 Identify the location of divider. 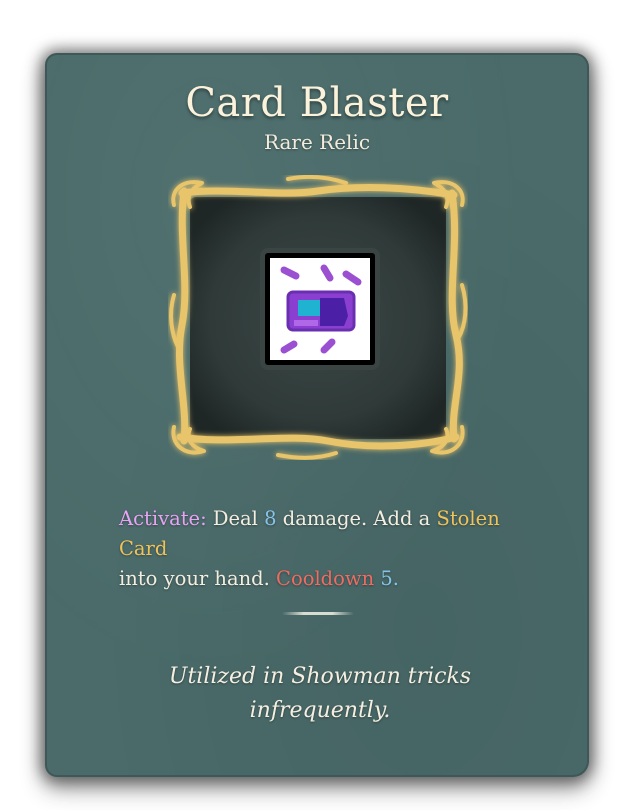
(318, 613).